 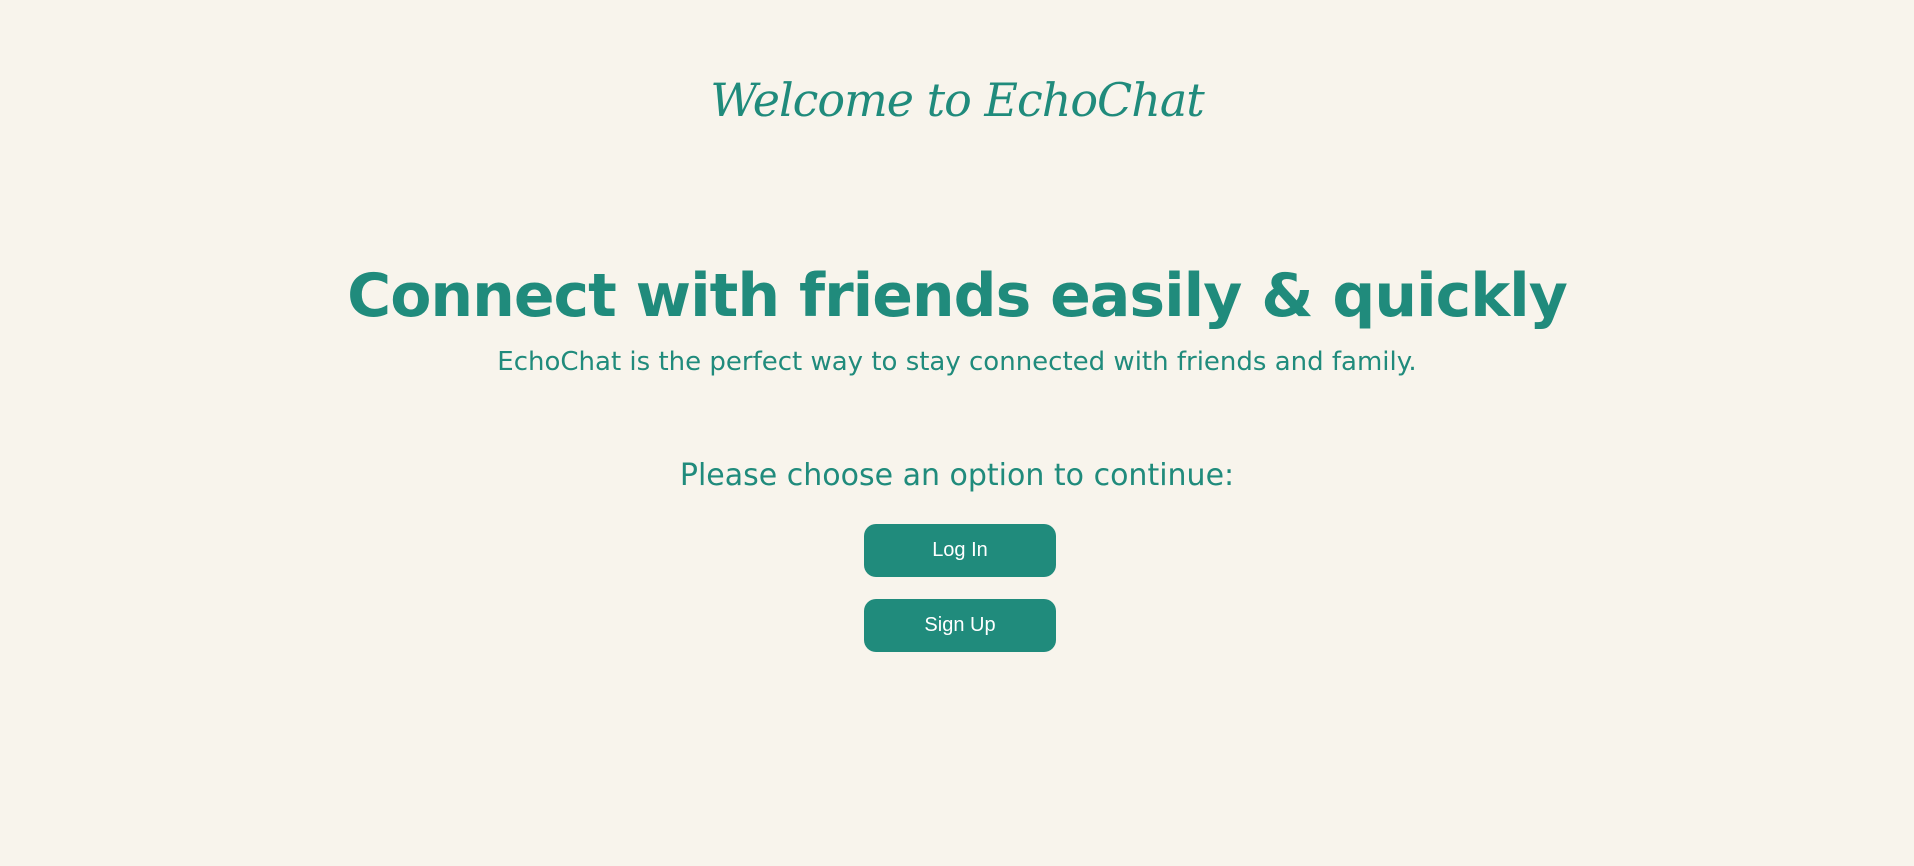 I want to click on login-button: Log In, so click(x=960, y=550).